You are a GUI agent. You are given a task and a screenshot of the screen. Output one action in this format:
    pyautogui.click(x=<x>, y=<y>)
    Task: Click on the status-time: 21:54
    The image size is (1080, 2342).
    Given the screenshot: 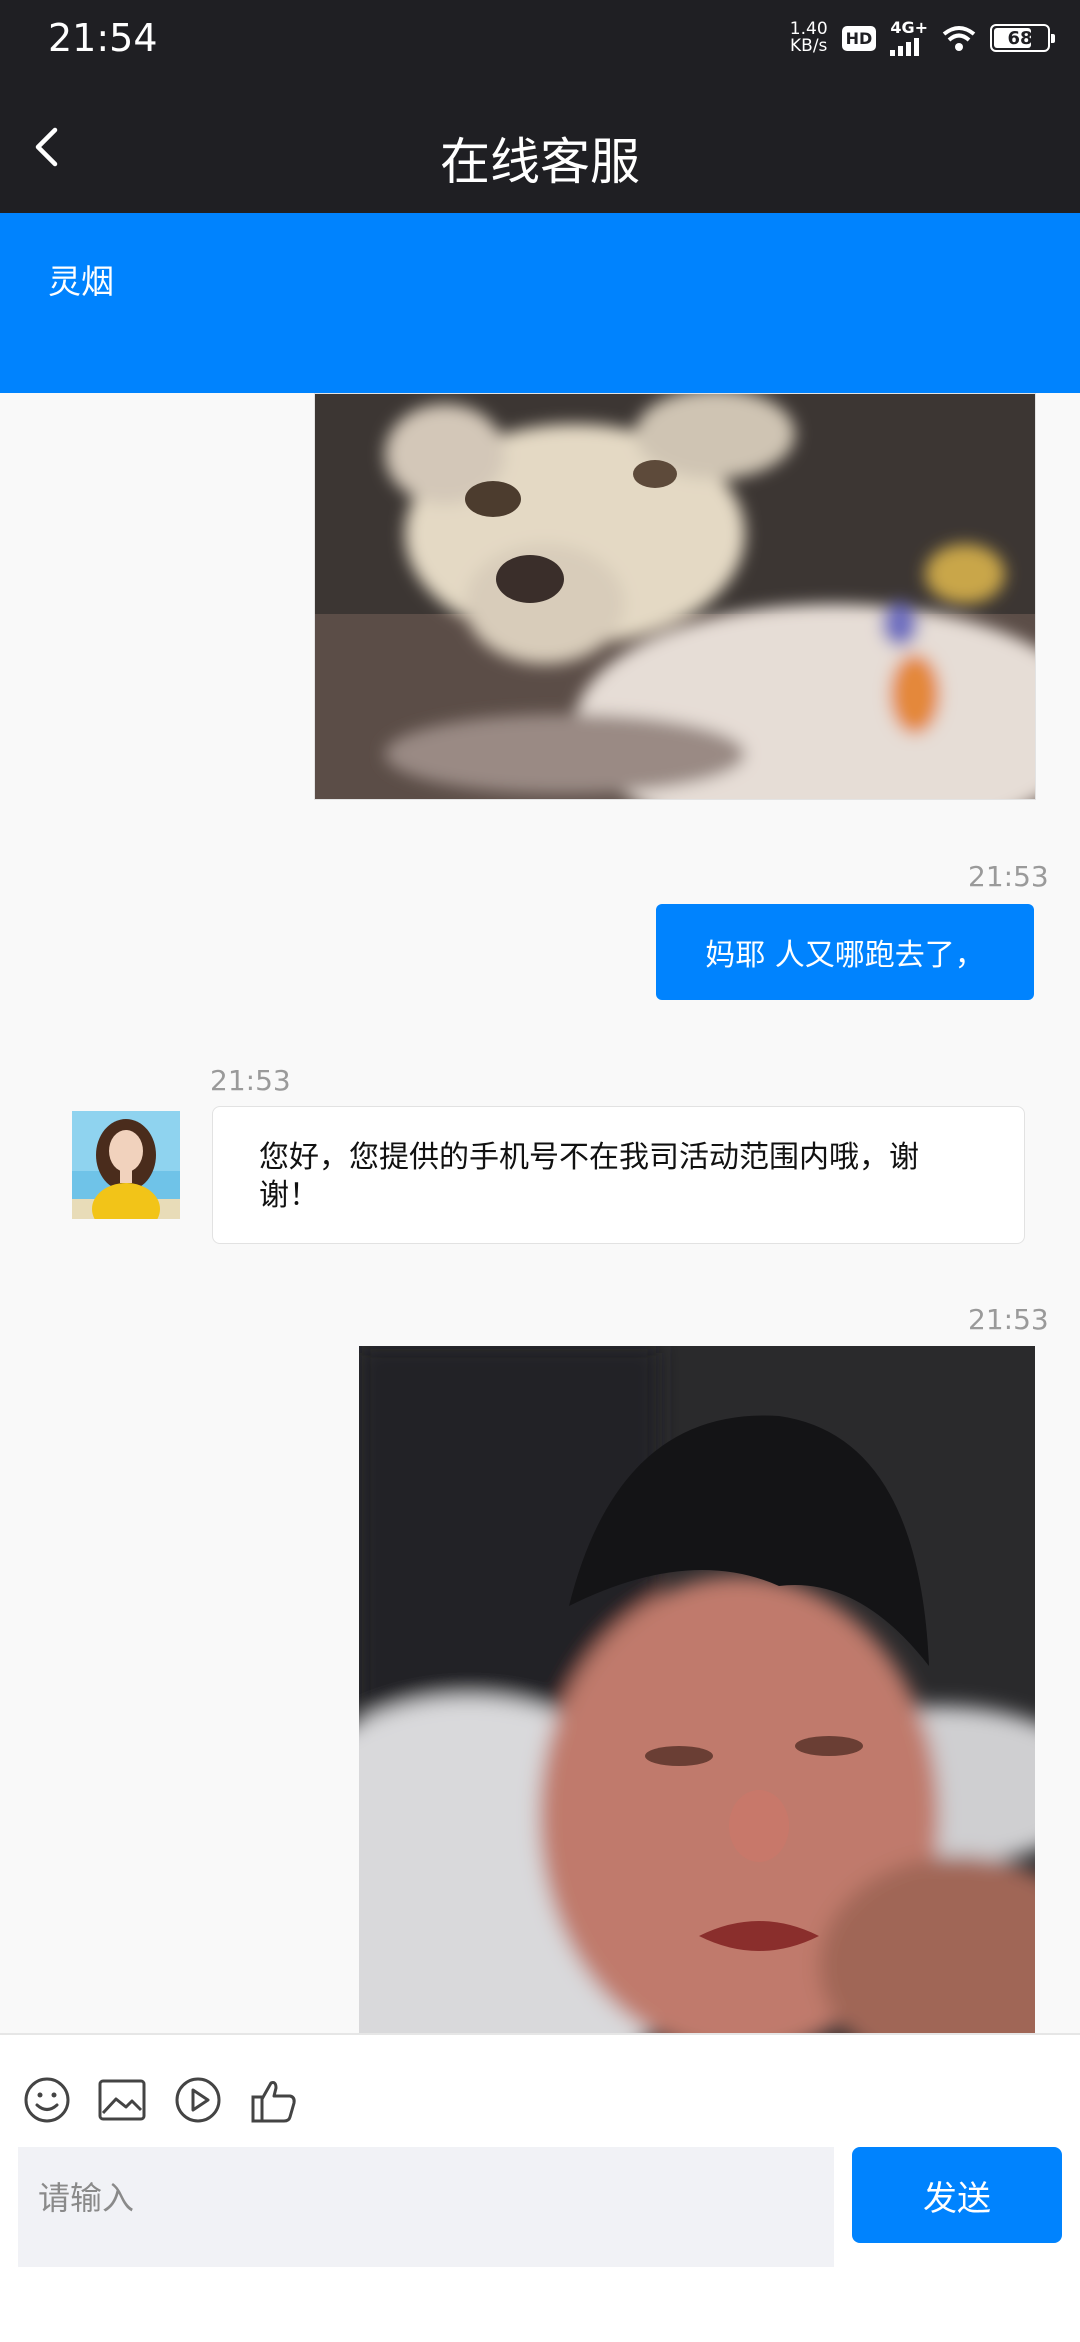 What is the action you would take?
    pyautogui.click(x=103, y=38)
    